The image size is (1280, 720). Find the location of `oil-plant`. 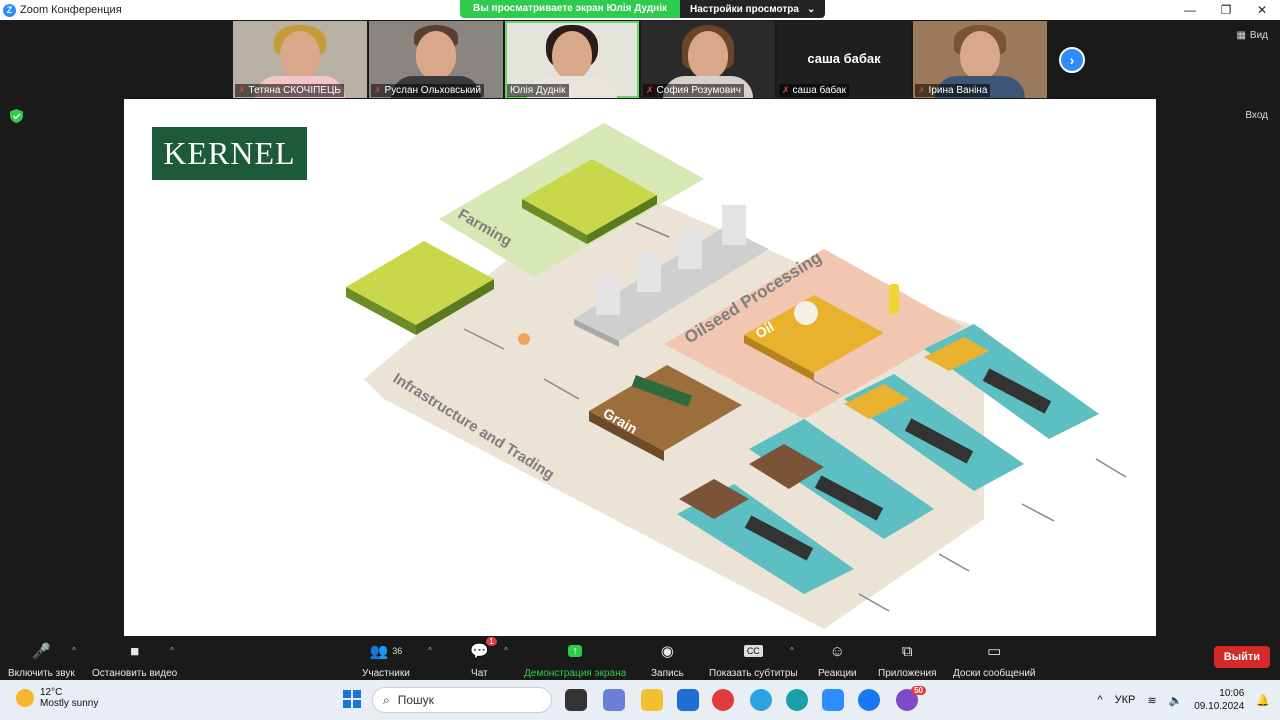

oil-plant is located at coordinates (806, 313).